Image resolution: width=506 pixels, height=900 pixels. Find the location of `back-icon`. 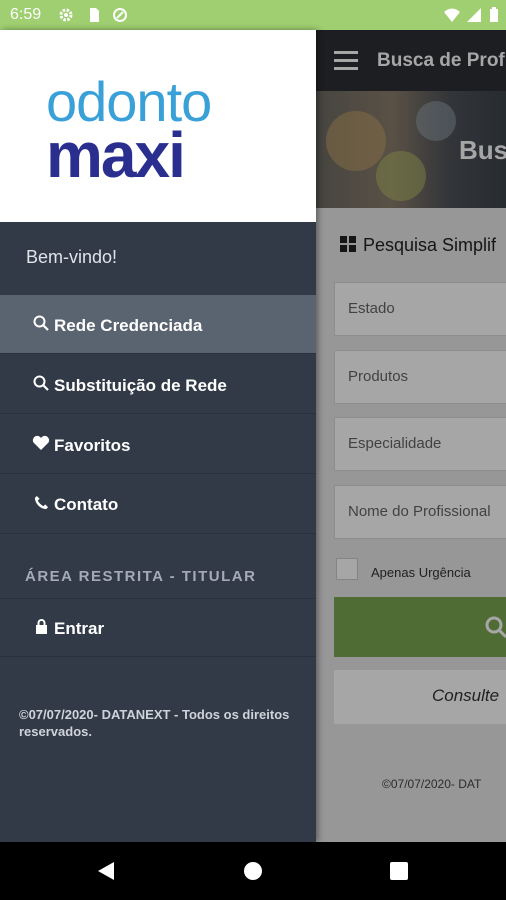

back-icon is located at coordinates (106, 871).